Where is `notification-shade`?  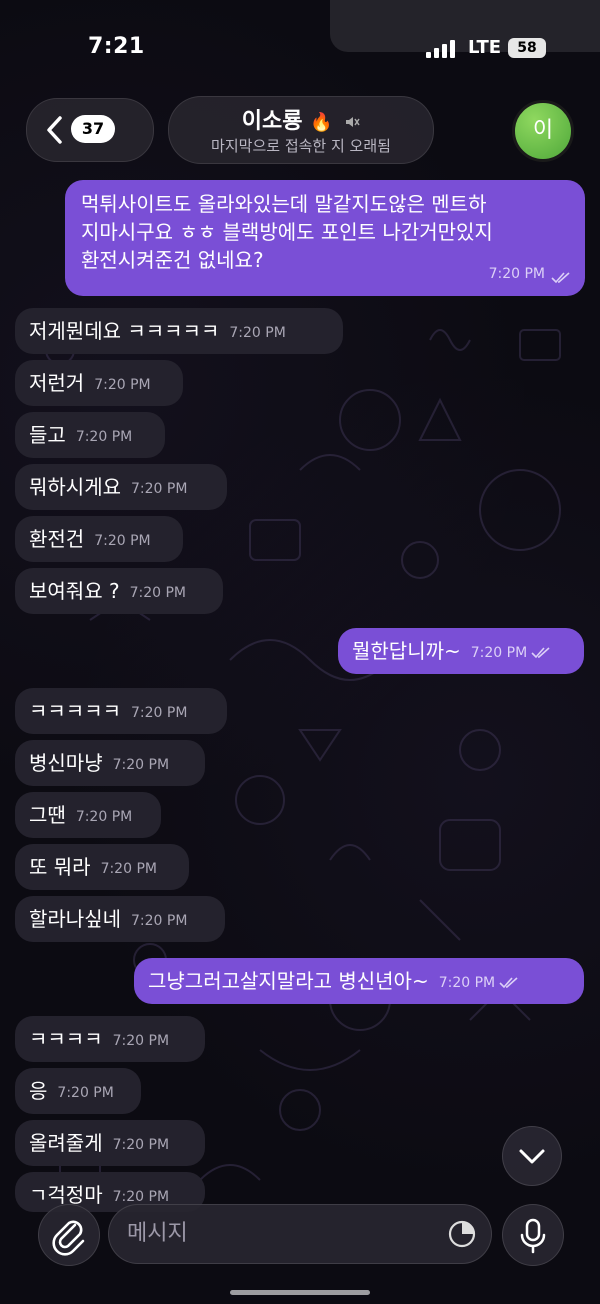 notification-shade is located at coordinates (465, 26).